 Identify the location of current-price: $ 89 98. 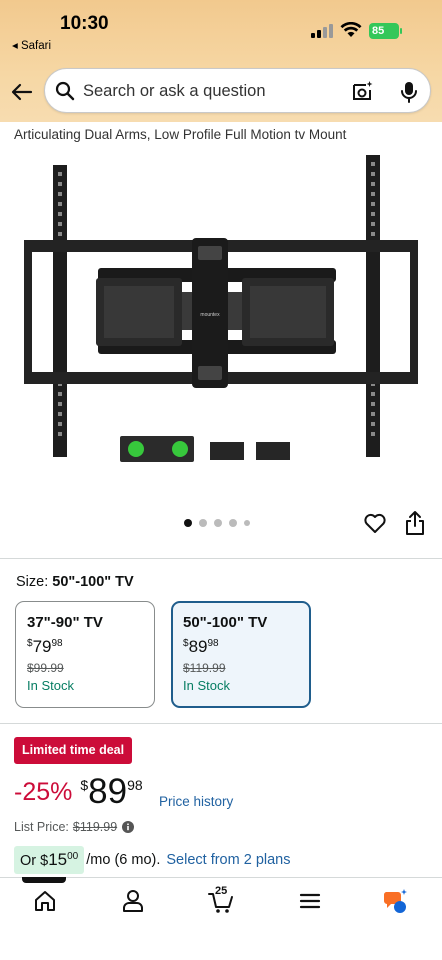
(111, 792).